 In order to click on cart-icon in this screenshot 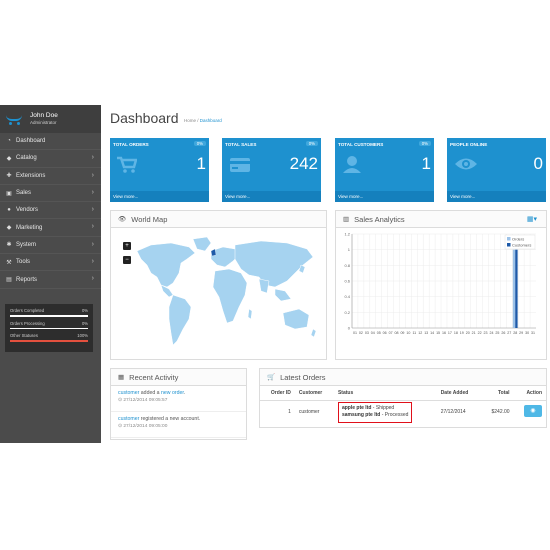, I will do `click(127, 164)`.